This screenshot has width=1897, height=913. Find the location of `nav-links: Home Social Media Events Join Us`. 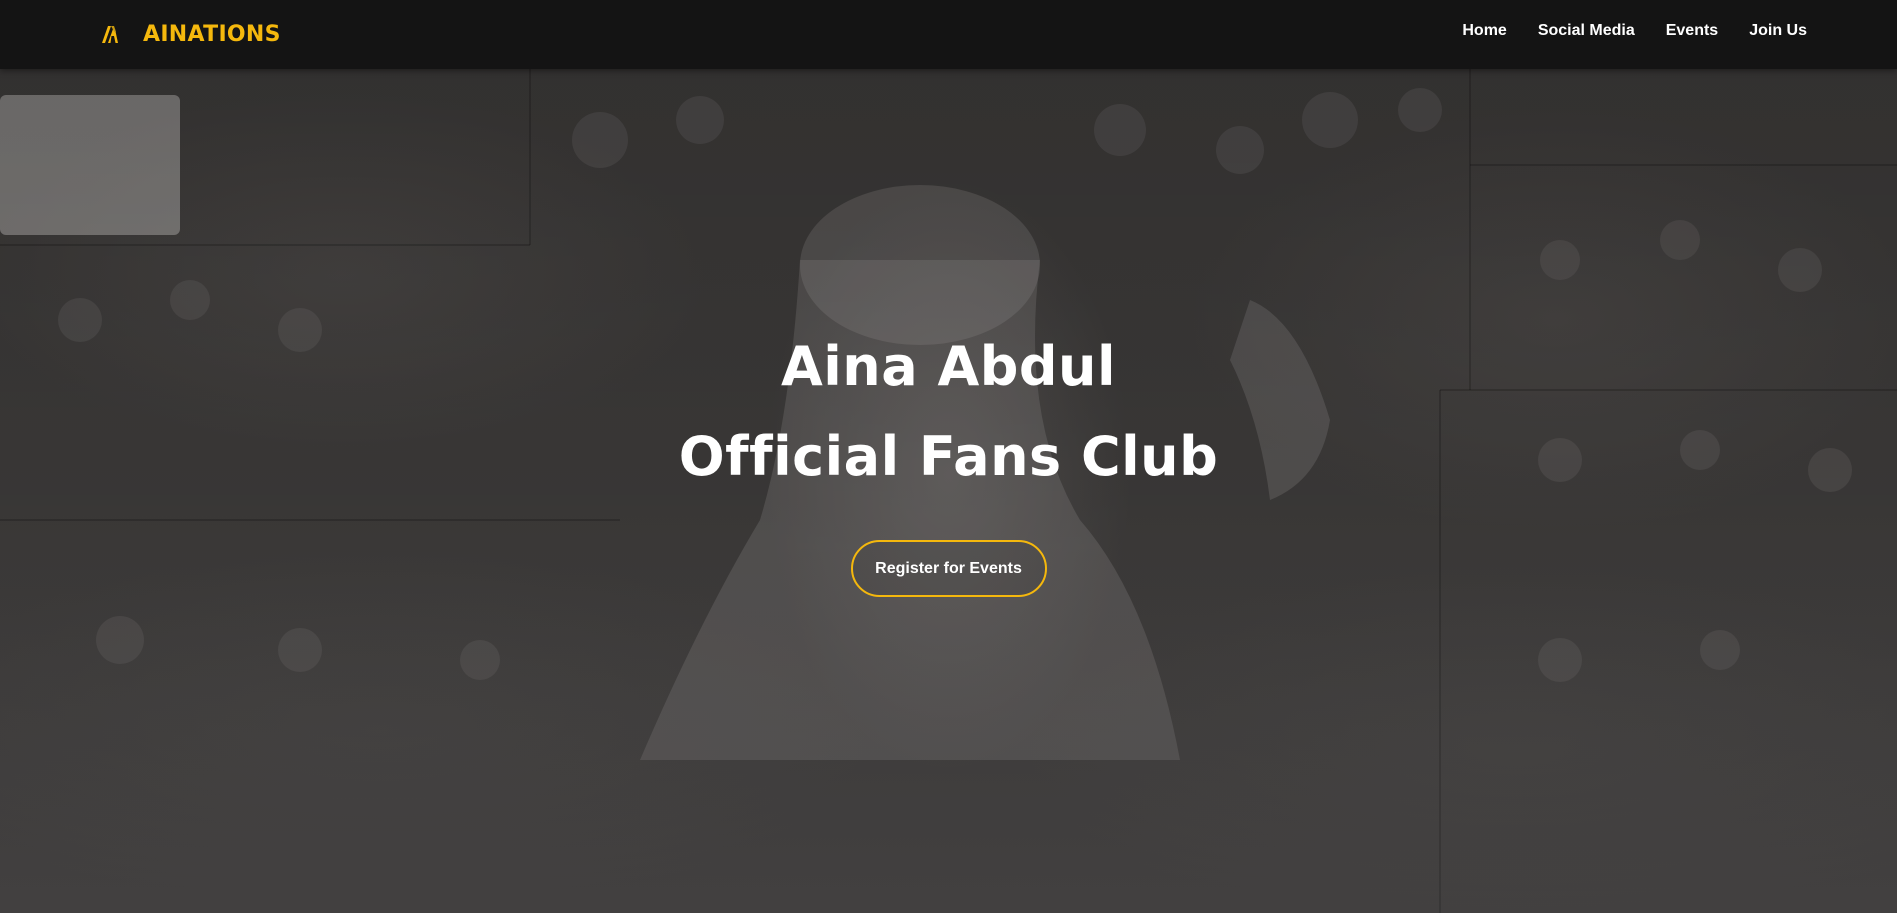

nav-links: Home Social Media Events Join Us is located at coordinates (1619, 31).